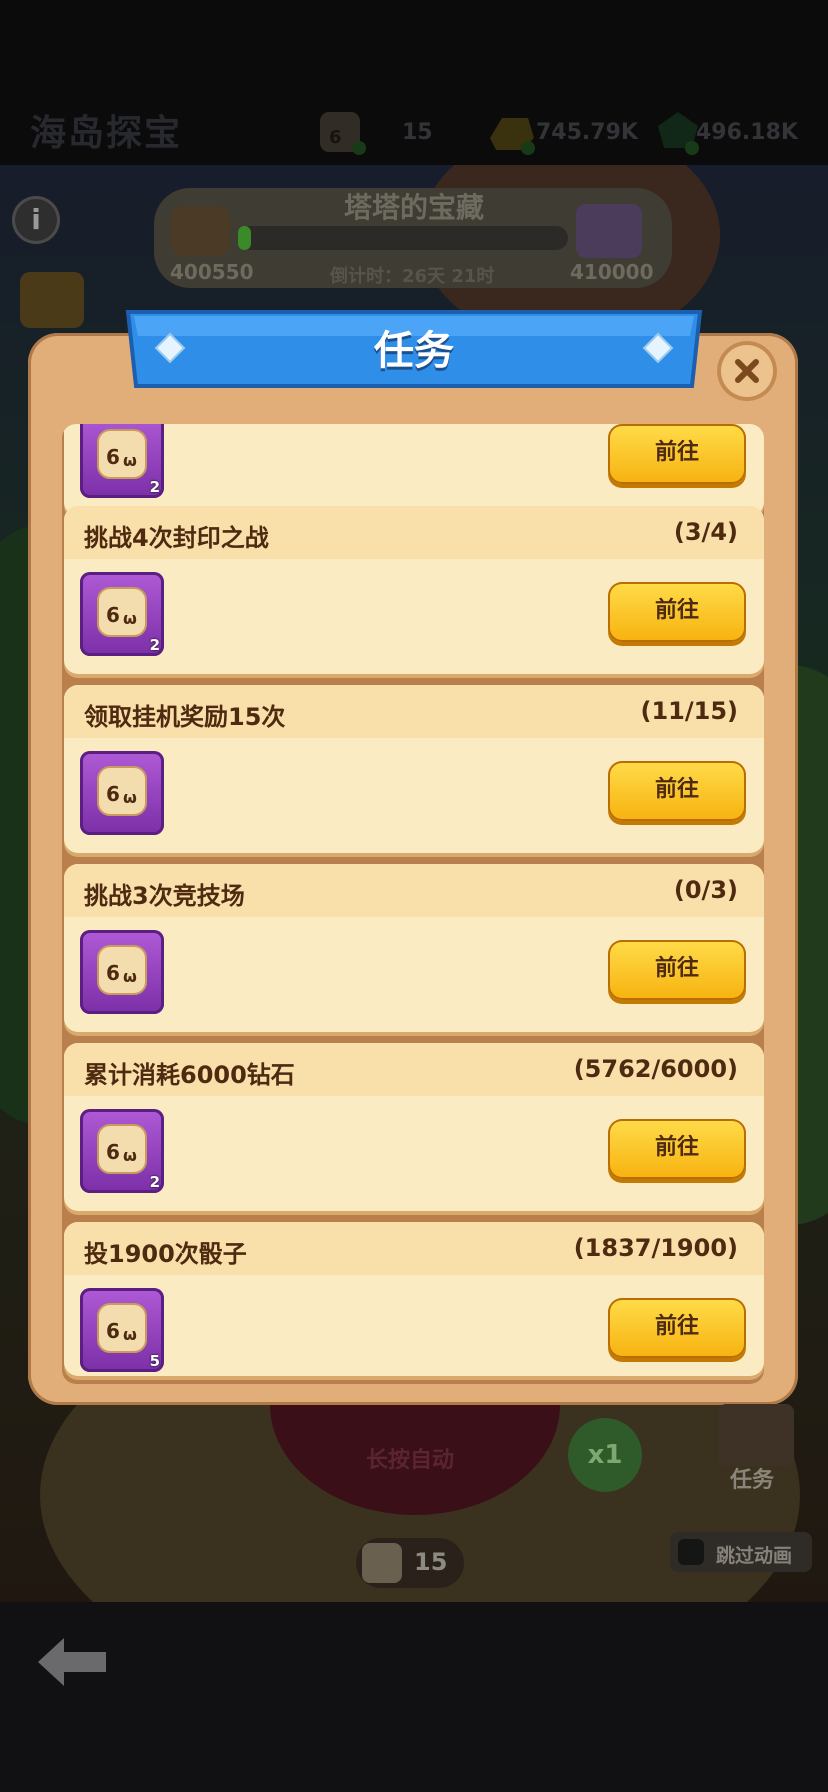 Image resolution: width=828 pixels, height=1792 pixels. Describe the element at coordinates (165, 1254) in the screenshot. I see `task-name: 投1900次骰子` at that location.